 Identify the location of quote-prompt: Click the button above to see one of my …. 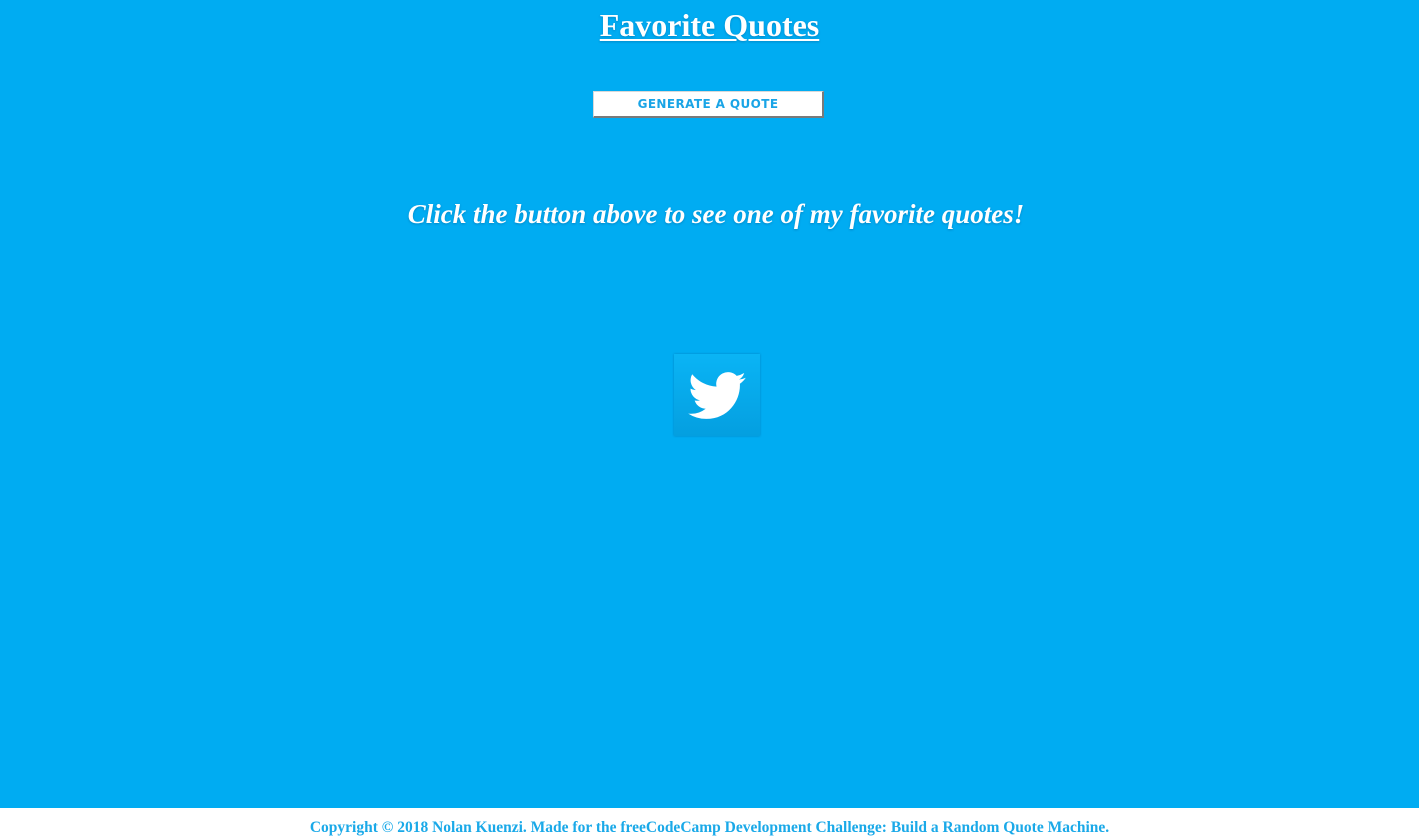
(716, 214).